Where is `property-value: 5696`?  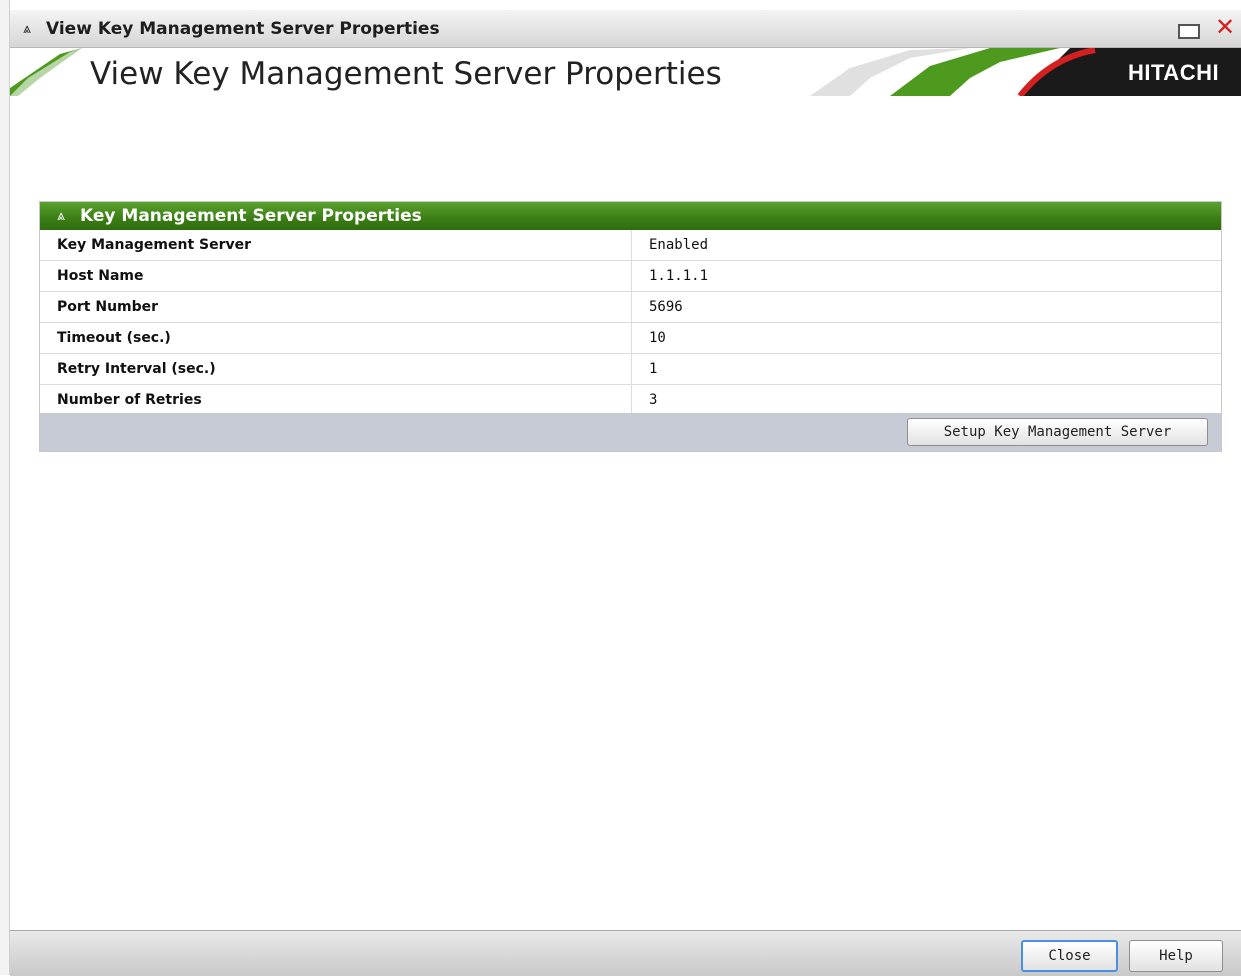
property-value: 5696 is located at coordinates (926, 307).